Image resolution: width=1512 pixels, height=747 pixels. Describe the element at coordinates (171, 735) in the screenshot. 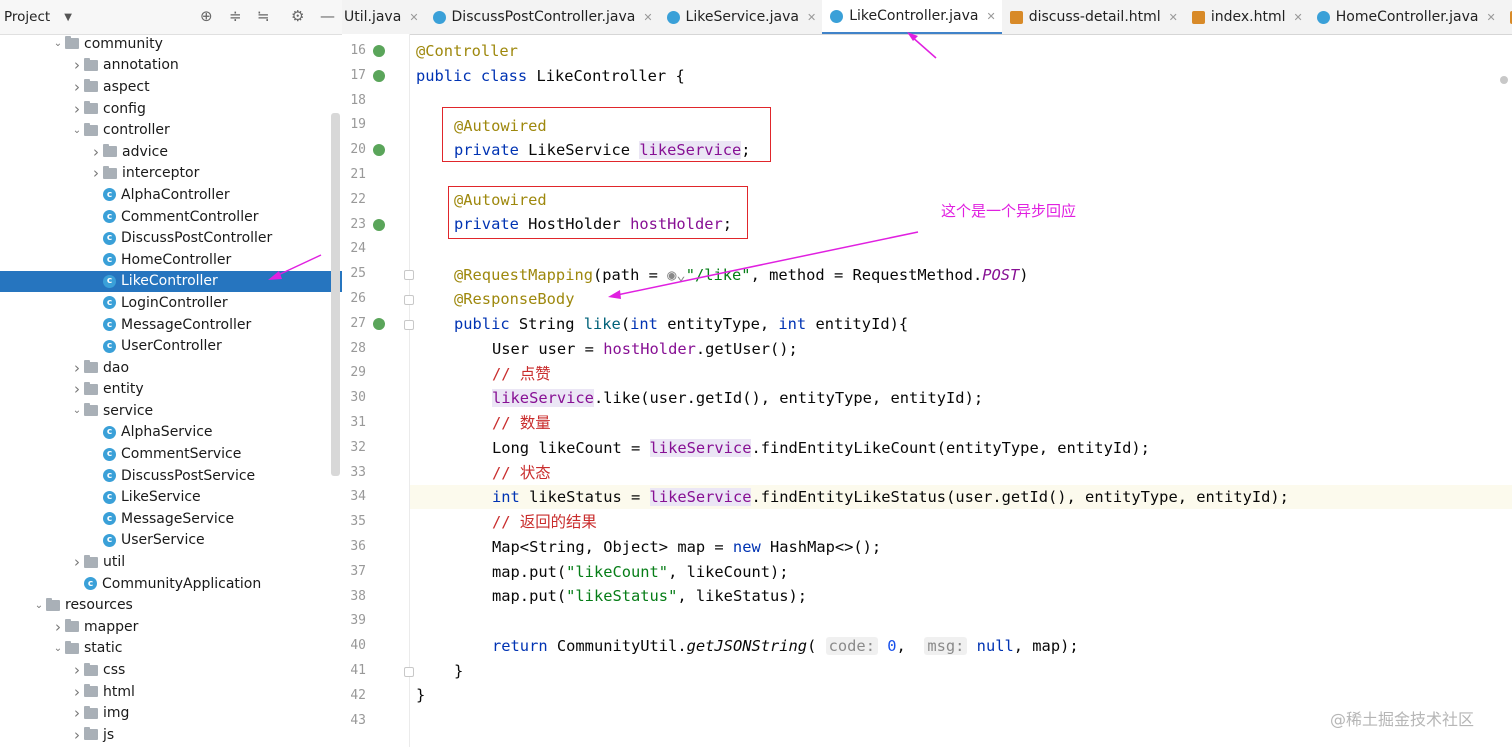

I see `tree-item: › js` at that location.